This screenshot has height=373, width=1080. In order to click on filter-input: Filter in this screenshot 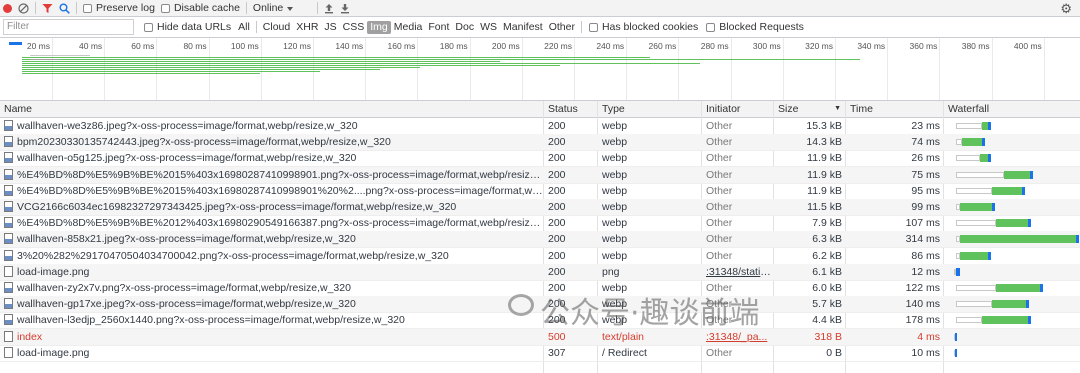, I will do `click(68, 27)`.